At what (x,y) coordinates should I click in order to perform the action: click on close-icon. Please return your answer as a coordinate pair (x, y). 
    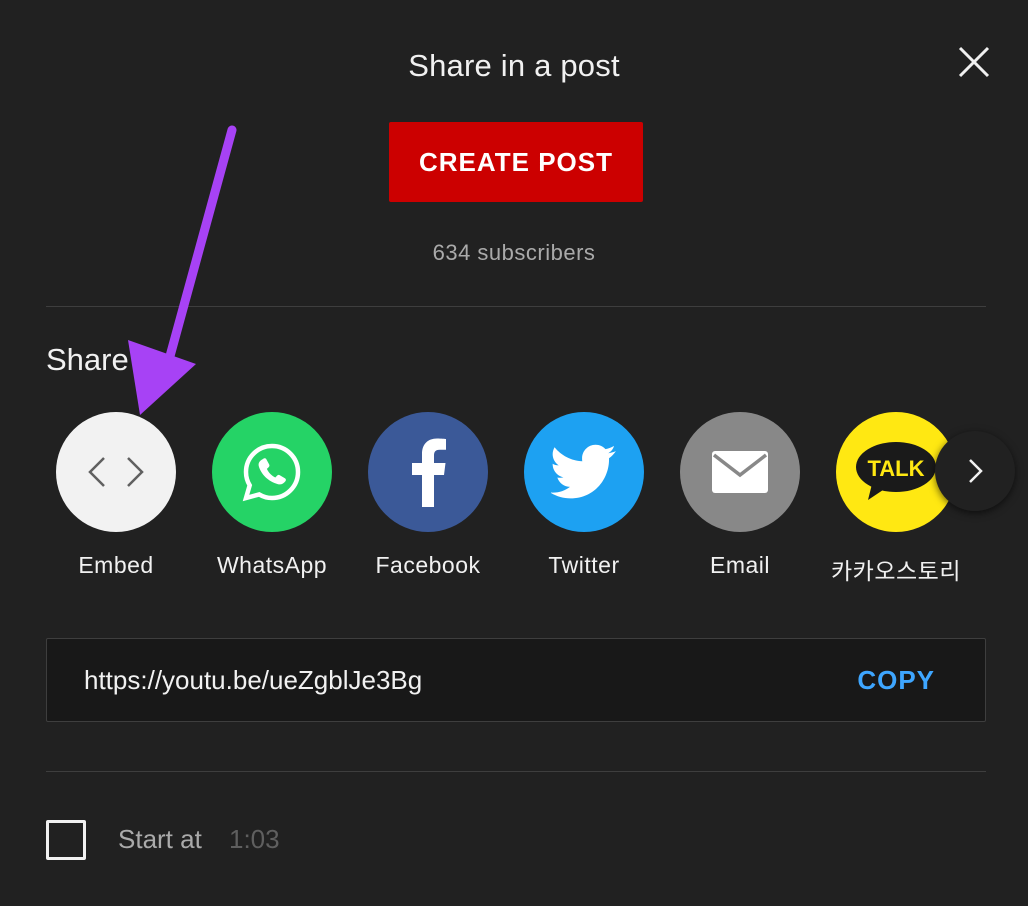
    Looking at the image, I should click on (974, 62).